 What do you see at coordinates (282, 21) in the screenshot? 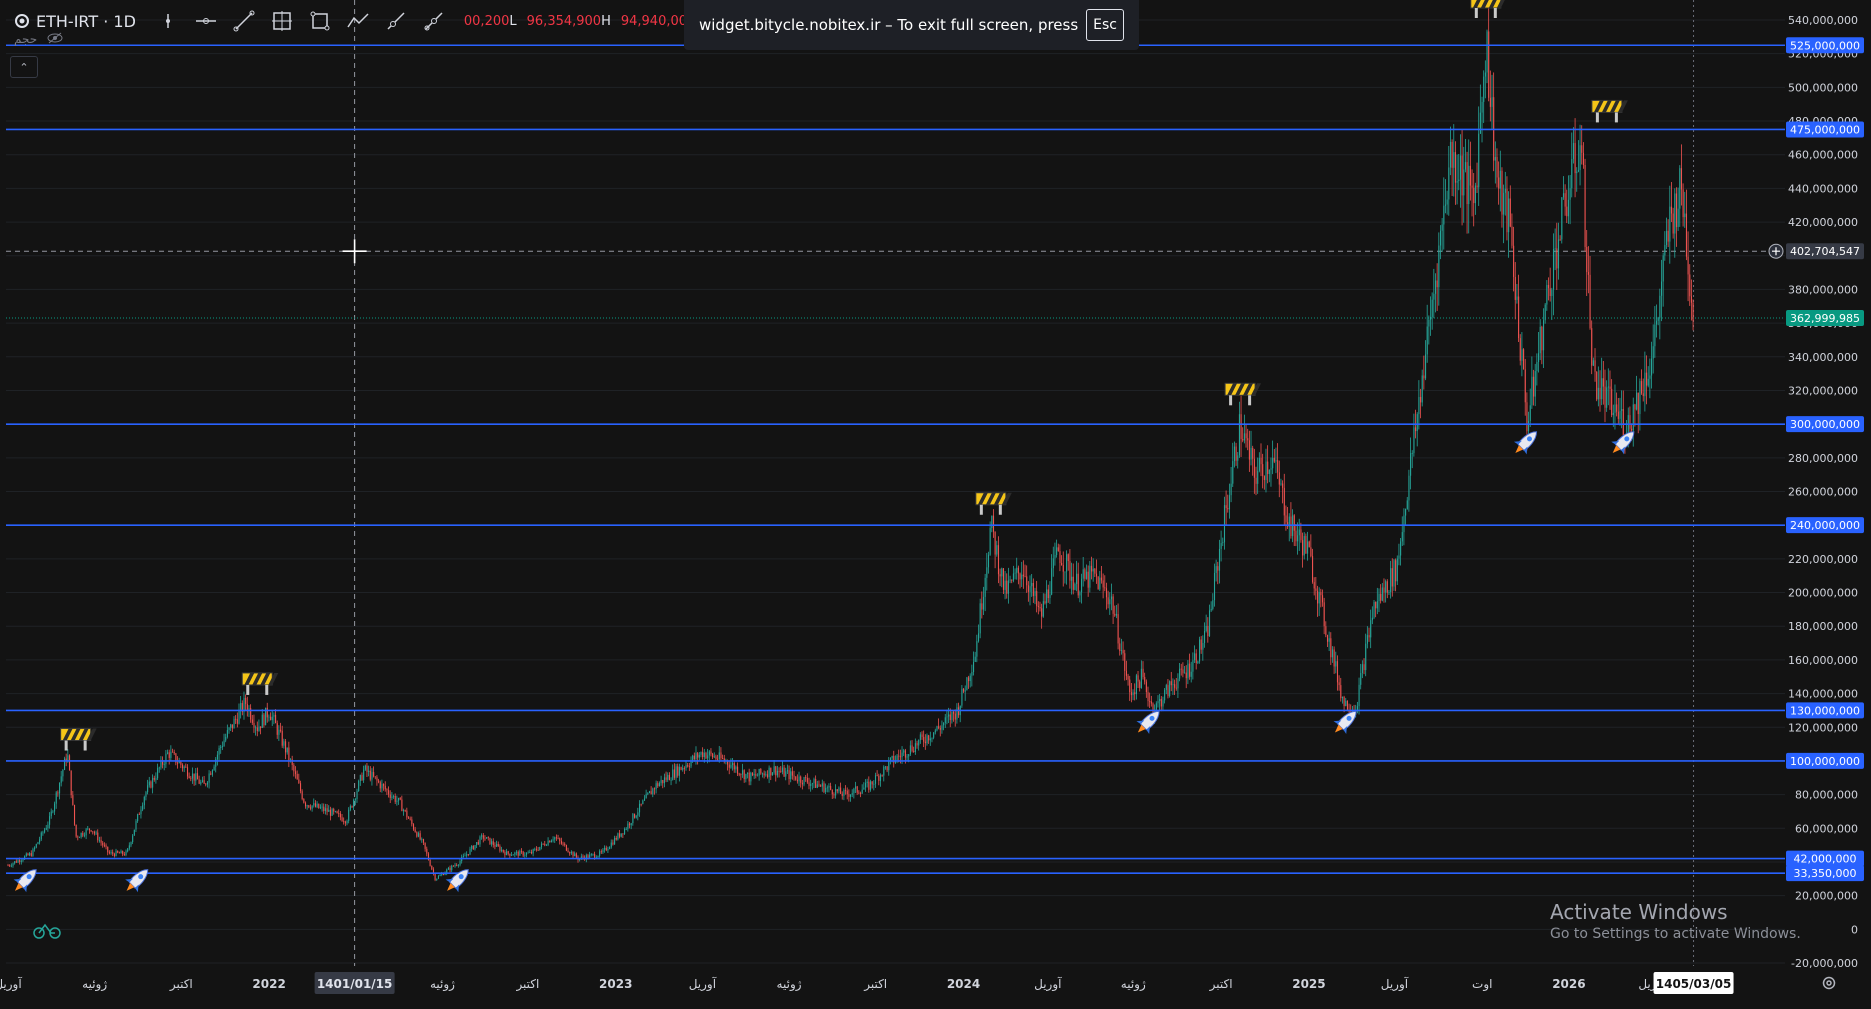
I see `crosshair-grid-icon` at bounding box center [282, 21].